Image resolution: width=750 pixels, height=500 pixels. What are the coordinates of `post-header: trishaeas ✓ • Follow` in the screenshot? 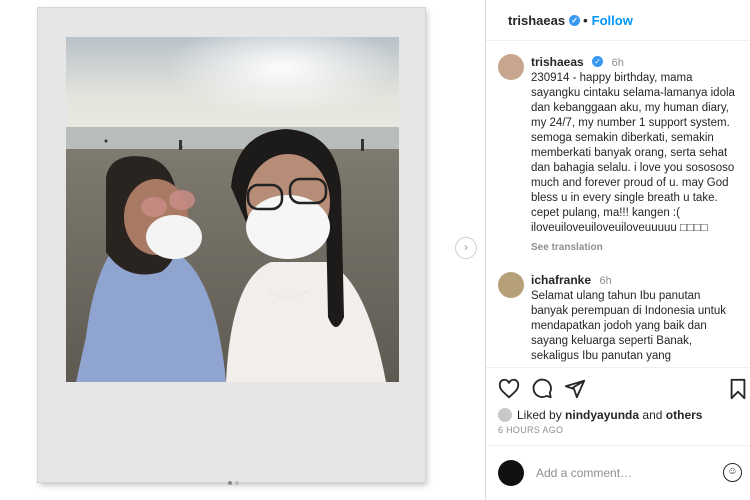 It's located at (618, 20).